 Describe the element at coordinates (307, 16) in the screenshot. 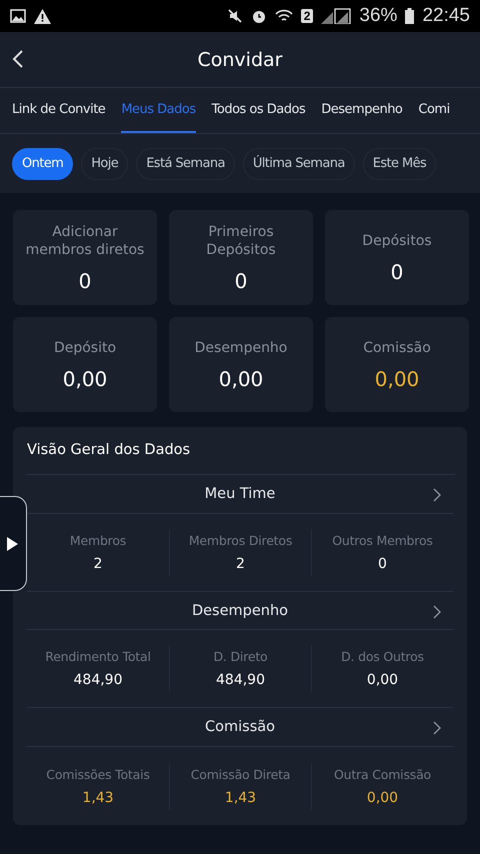

I see `sim-badge: 2` at that location.